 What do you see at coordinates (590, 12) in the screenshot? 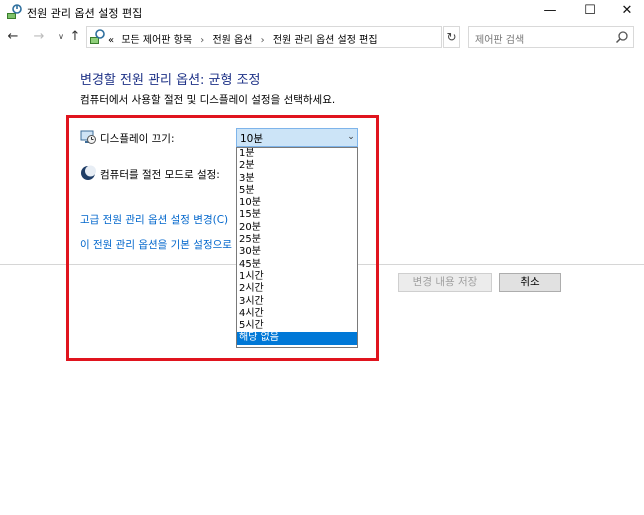
I see `maximize-button: ☐` at bounding box center [590, 12].